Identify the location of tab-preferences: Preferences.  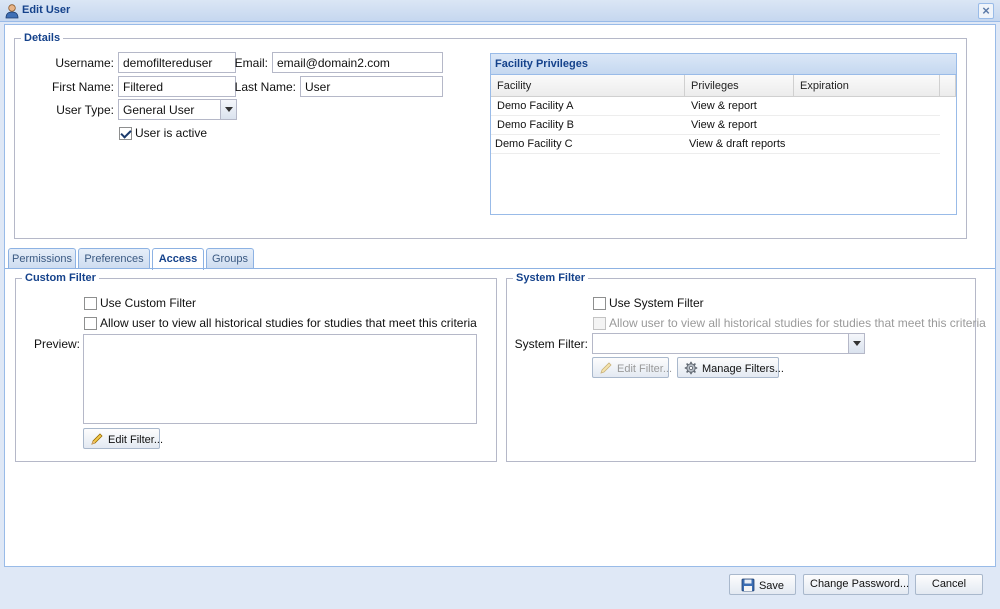
(114, 258).